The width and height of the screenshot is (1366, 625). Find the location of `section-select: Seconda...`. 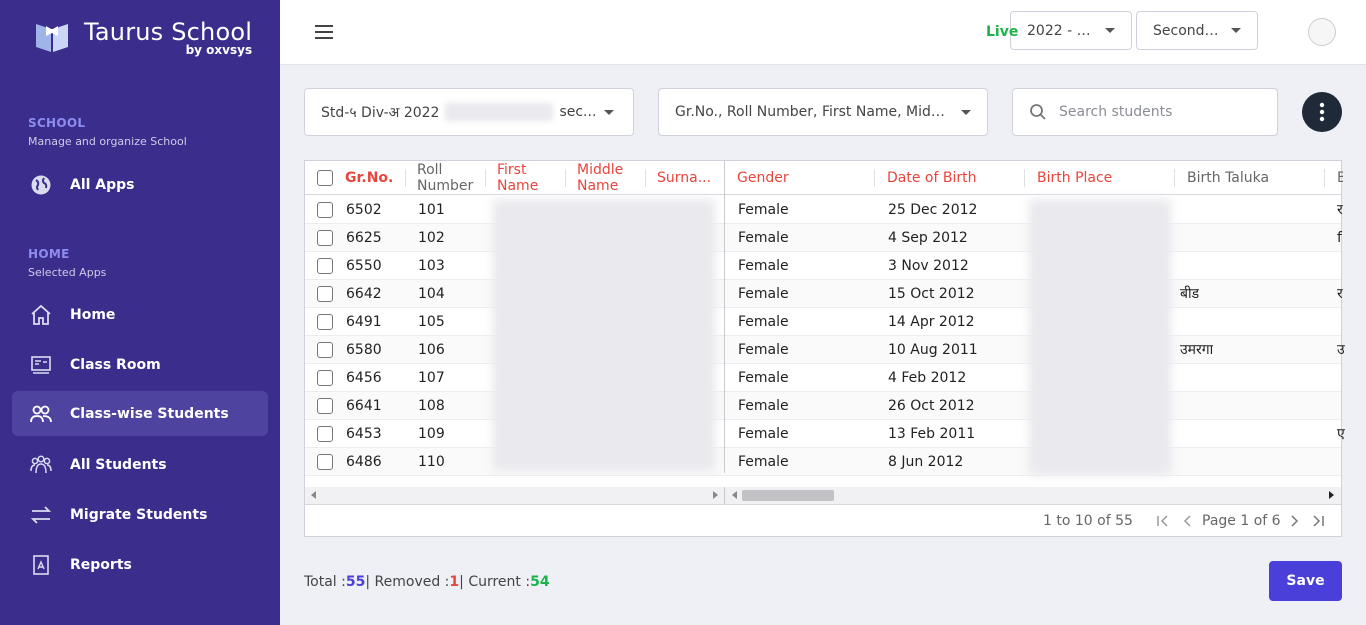

section-select: Seconda... is located at coordinates (1197, 30).